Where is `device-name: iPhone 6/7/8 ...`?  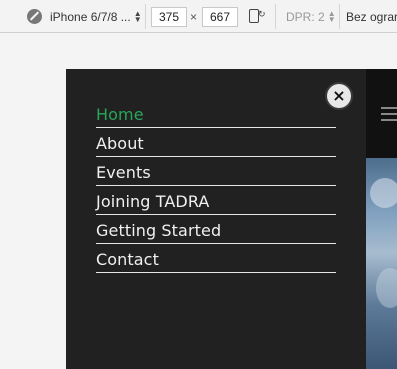
device-name: iPhone 6/7/8 ... is located at coordinates (90, 16).